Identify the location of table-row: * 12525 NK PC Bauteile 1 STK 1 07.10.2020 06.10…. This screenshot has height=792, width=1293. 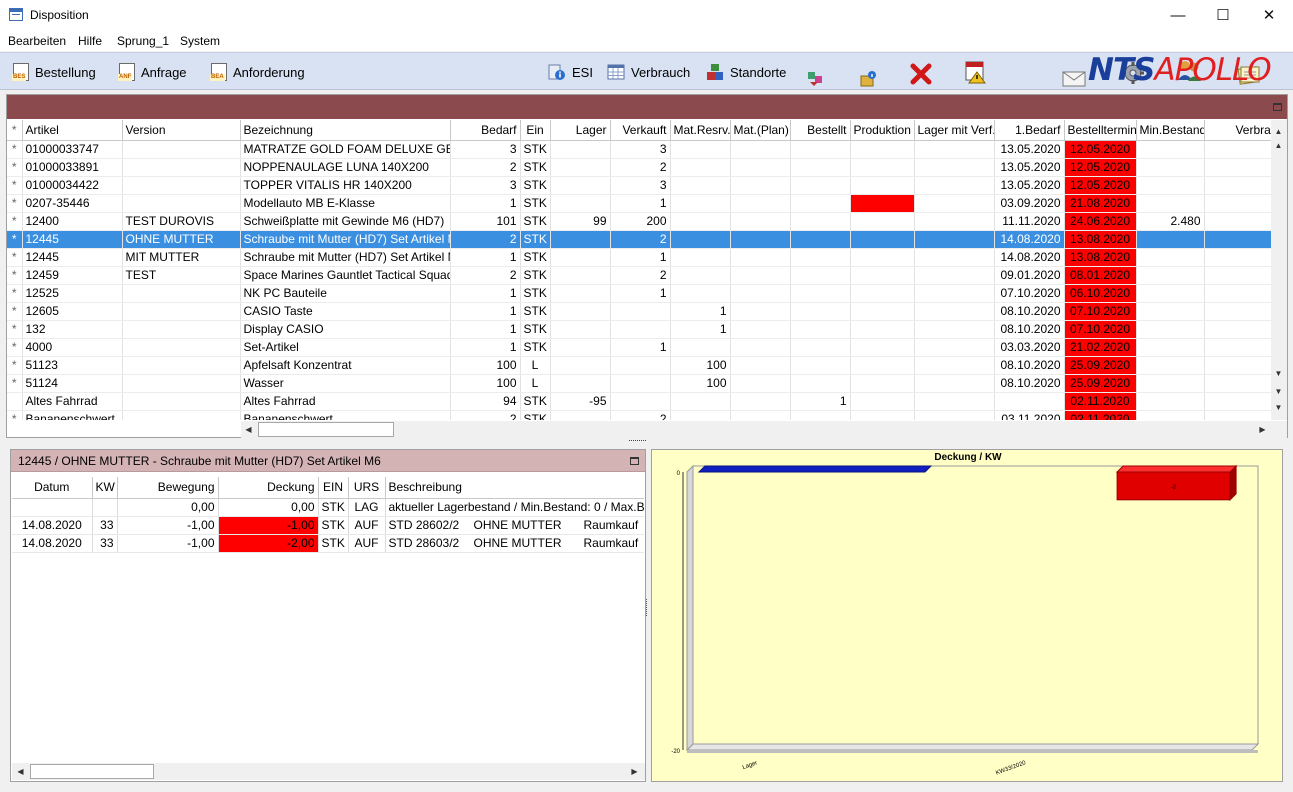
(639, 293).